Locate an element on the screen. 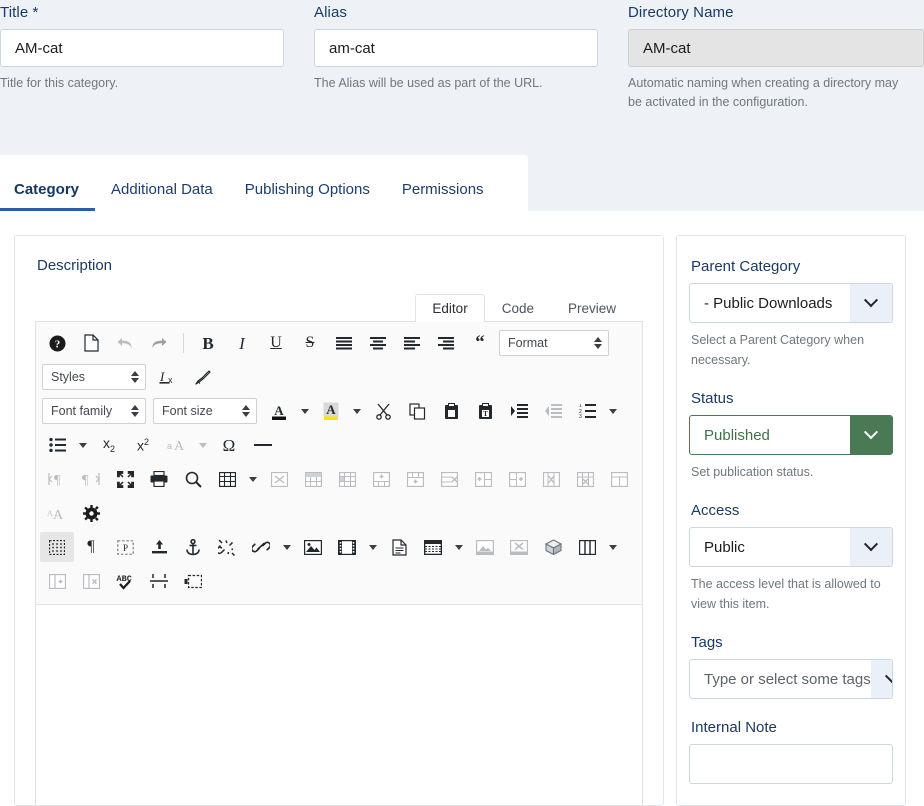  fullscreen-icon is located at coordinates (125, 479).